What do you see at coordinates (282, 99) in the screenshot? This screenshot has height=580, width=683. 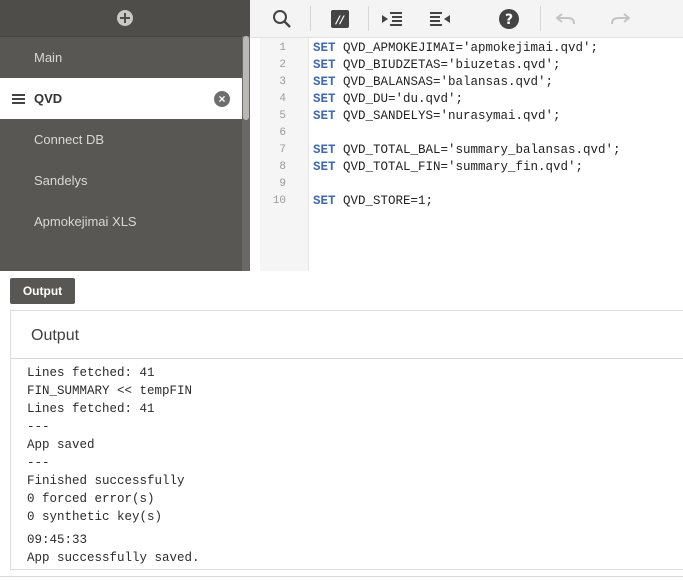 I see `line-number: 4` at bounding box center [282, 99].